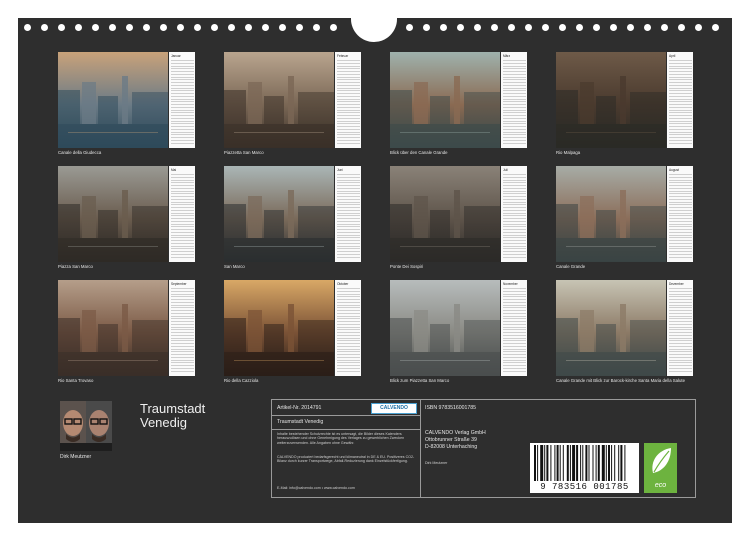  What do you see at coordinates (514, 328) in the screenshot?
I see `month-calendar-strip: November` at bounding box center [514, 328].